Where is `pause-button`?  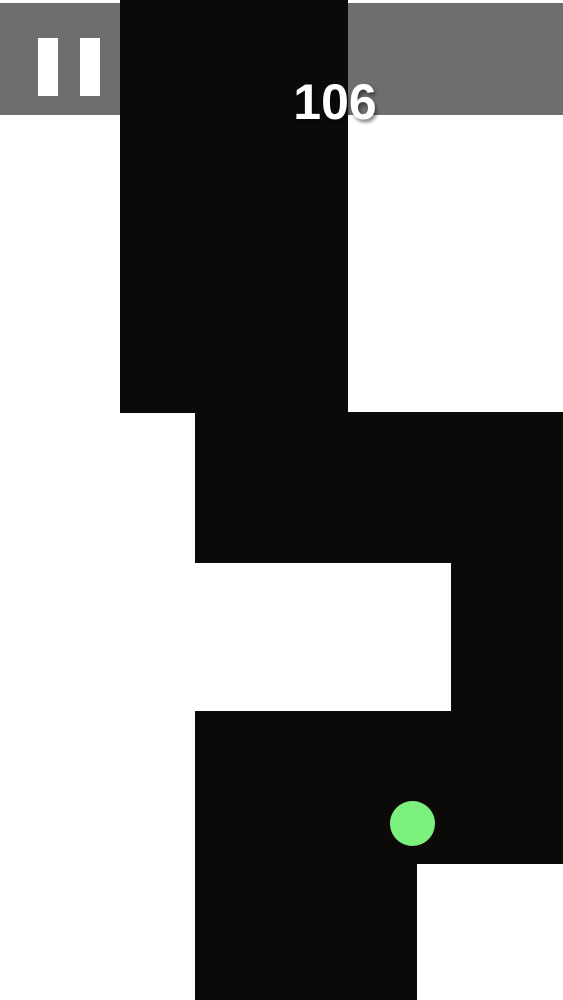 pause-button is located at coordinates (70, 68).